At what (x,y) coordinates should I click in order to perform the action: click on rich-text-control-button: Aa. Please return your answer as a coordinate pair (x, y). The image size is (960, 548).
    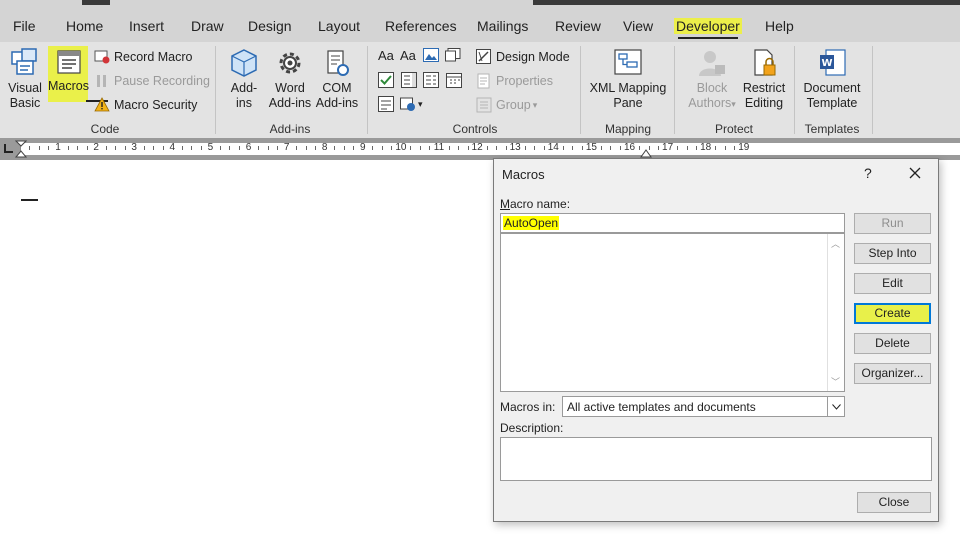
    Looking at the image, I should click on (386, 55).